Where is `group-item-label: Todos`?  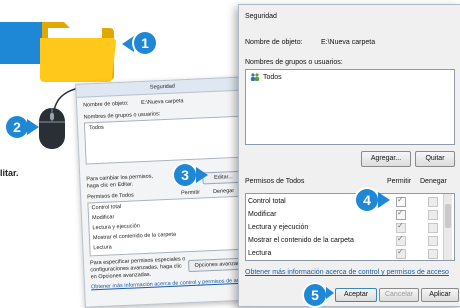 group-item-label: Todos is located at coordinates (272, 77).